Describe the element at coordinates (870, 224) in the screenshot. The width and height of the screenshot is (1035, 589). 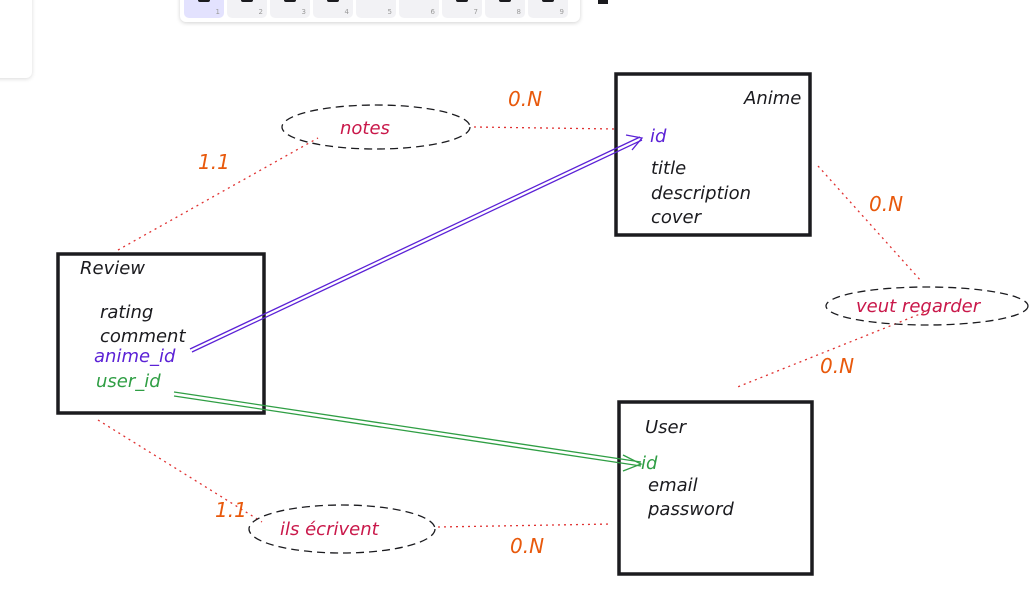
I see `link-anime-regarder` at that location.